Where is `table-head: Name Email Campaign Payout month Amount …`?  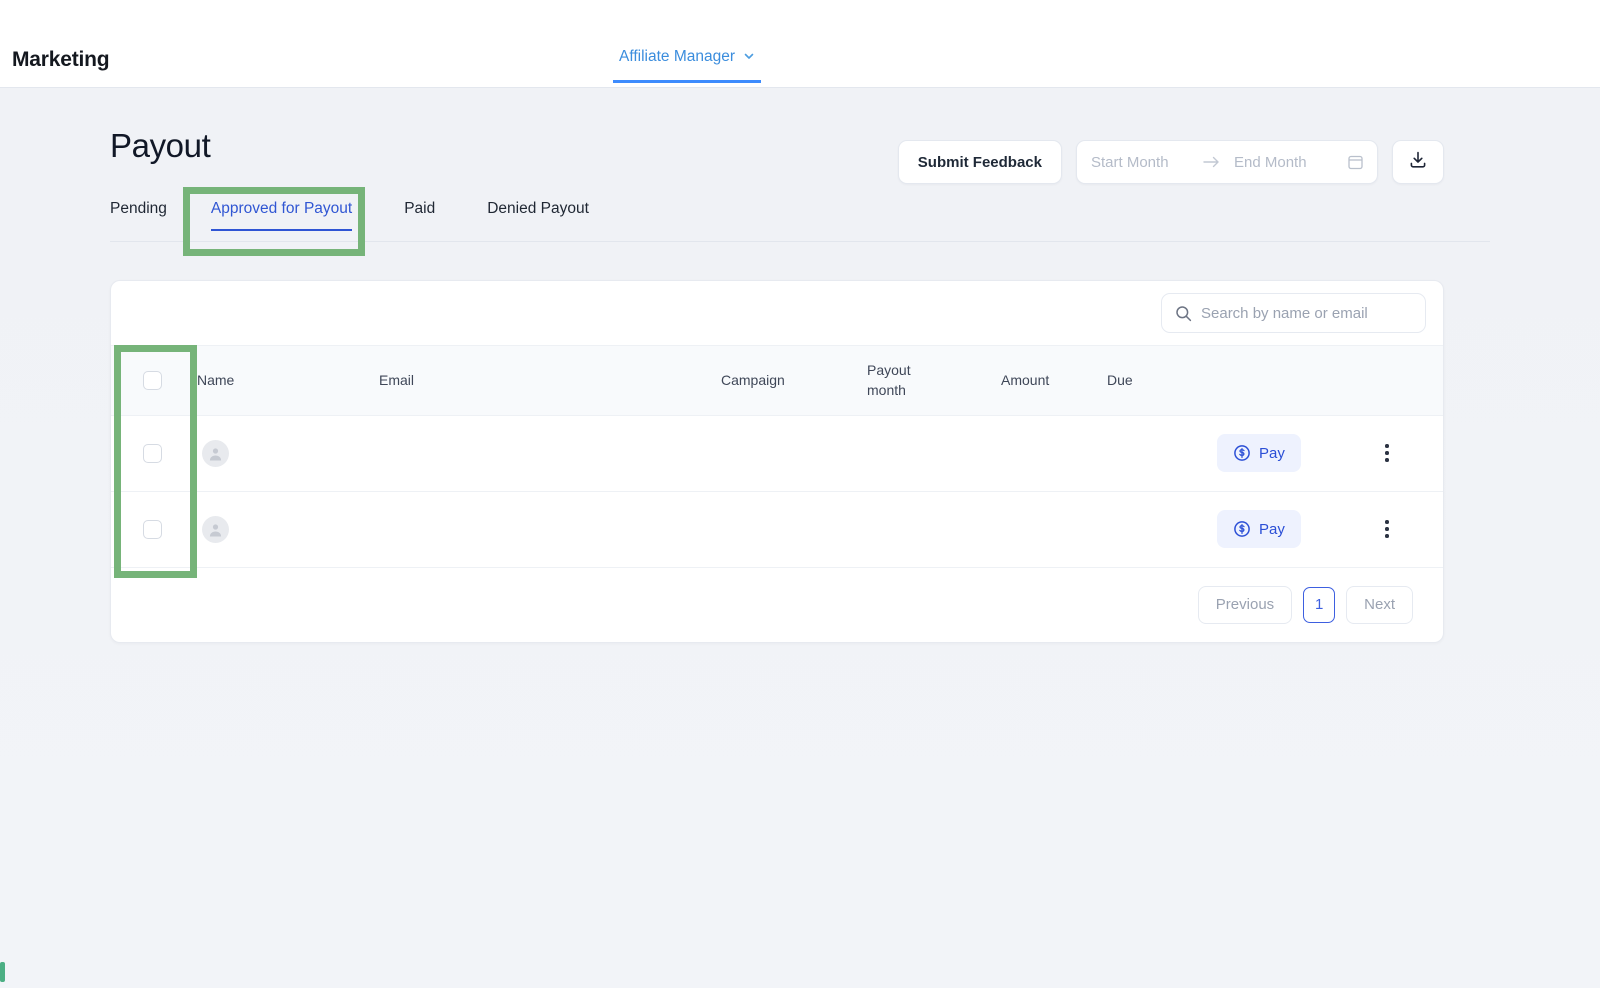 table-head: Name Email Campaign Payout month Amount … is located at coordinates (777, 380).